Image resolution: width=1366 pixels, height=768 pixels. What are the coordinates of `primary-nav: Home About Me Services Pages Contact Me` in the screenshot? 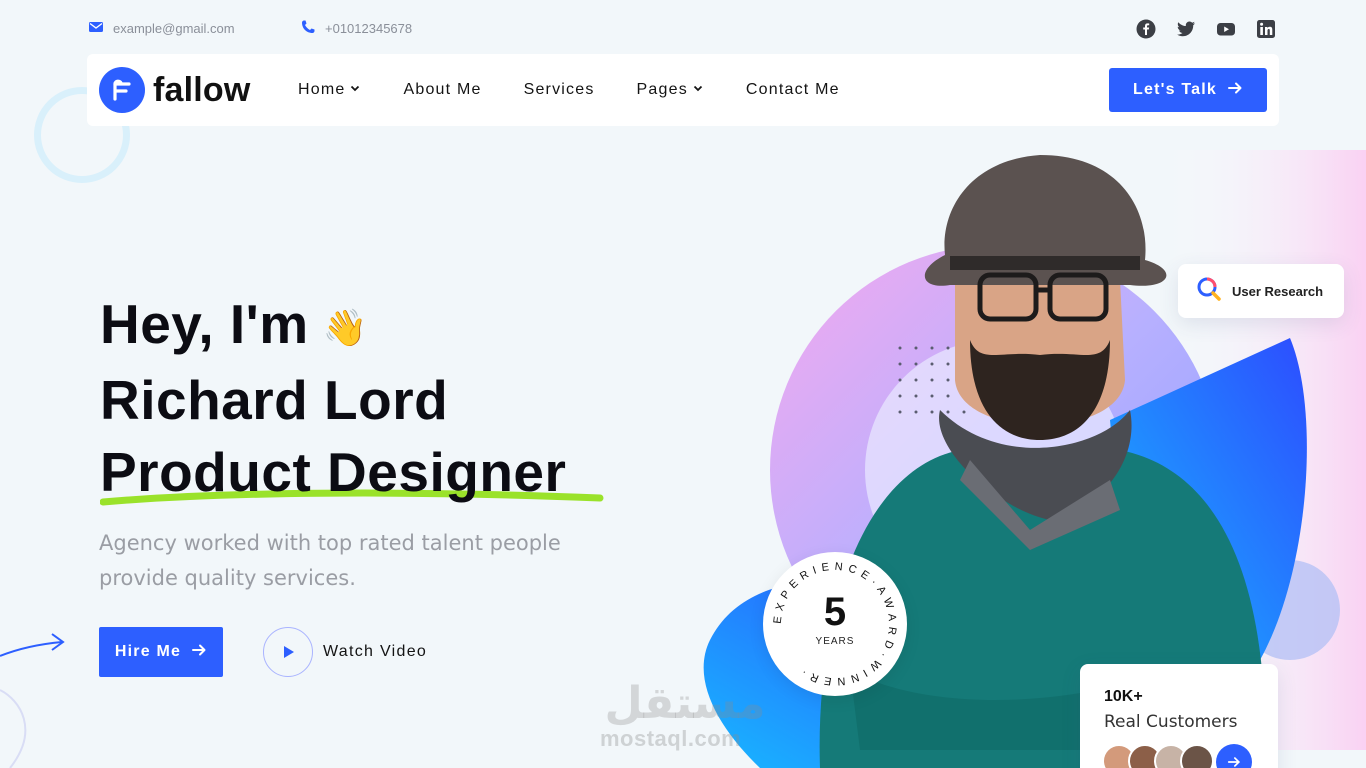 It's located at (590, 90).